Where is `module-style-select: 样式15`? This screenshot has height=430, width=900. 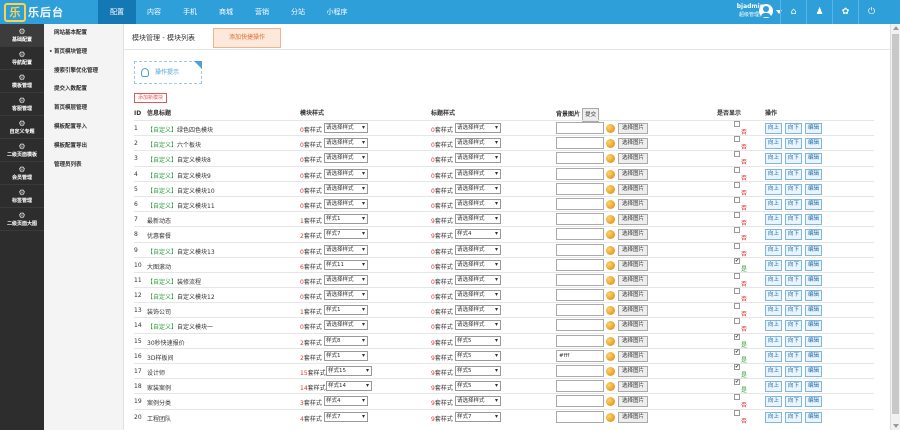 module-style-select: 样式15 is located at coordinates (349, 371).